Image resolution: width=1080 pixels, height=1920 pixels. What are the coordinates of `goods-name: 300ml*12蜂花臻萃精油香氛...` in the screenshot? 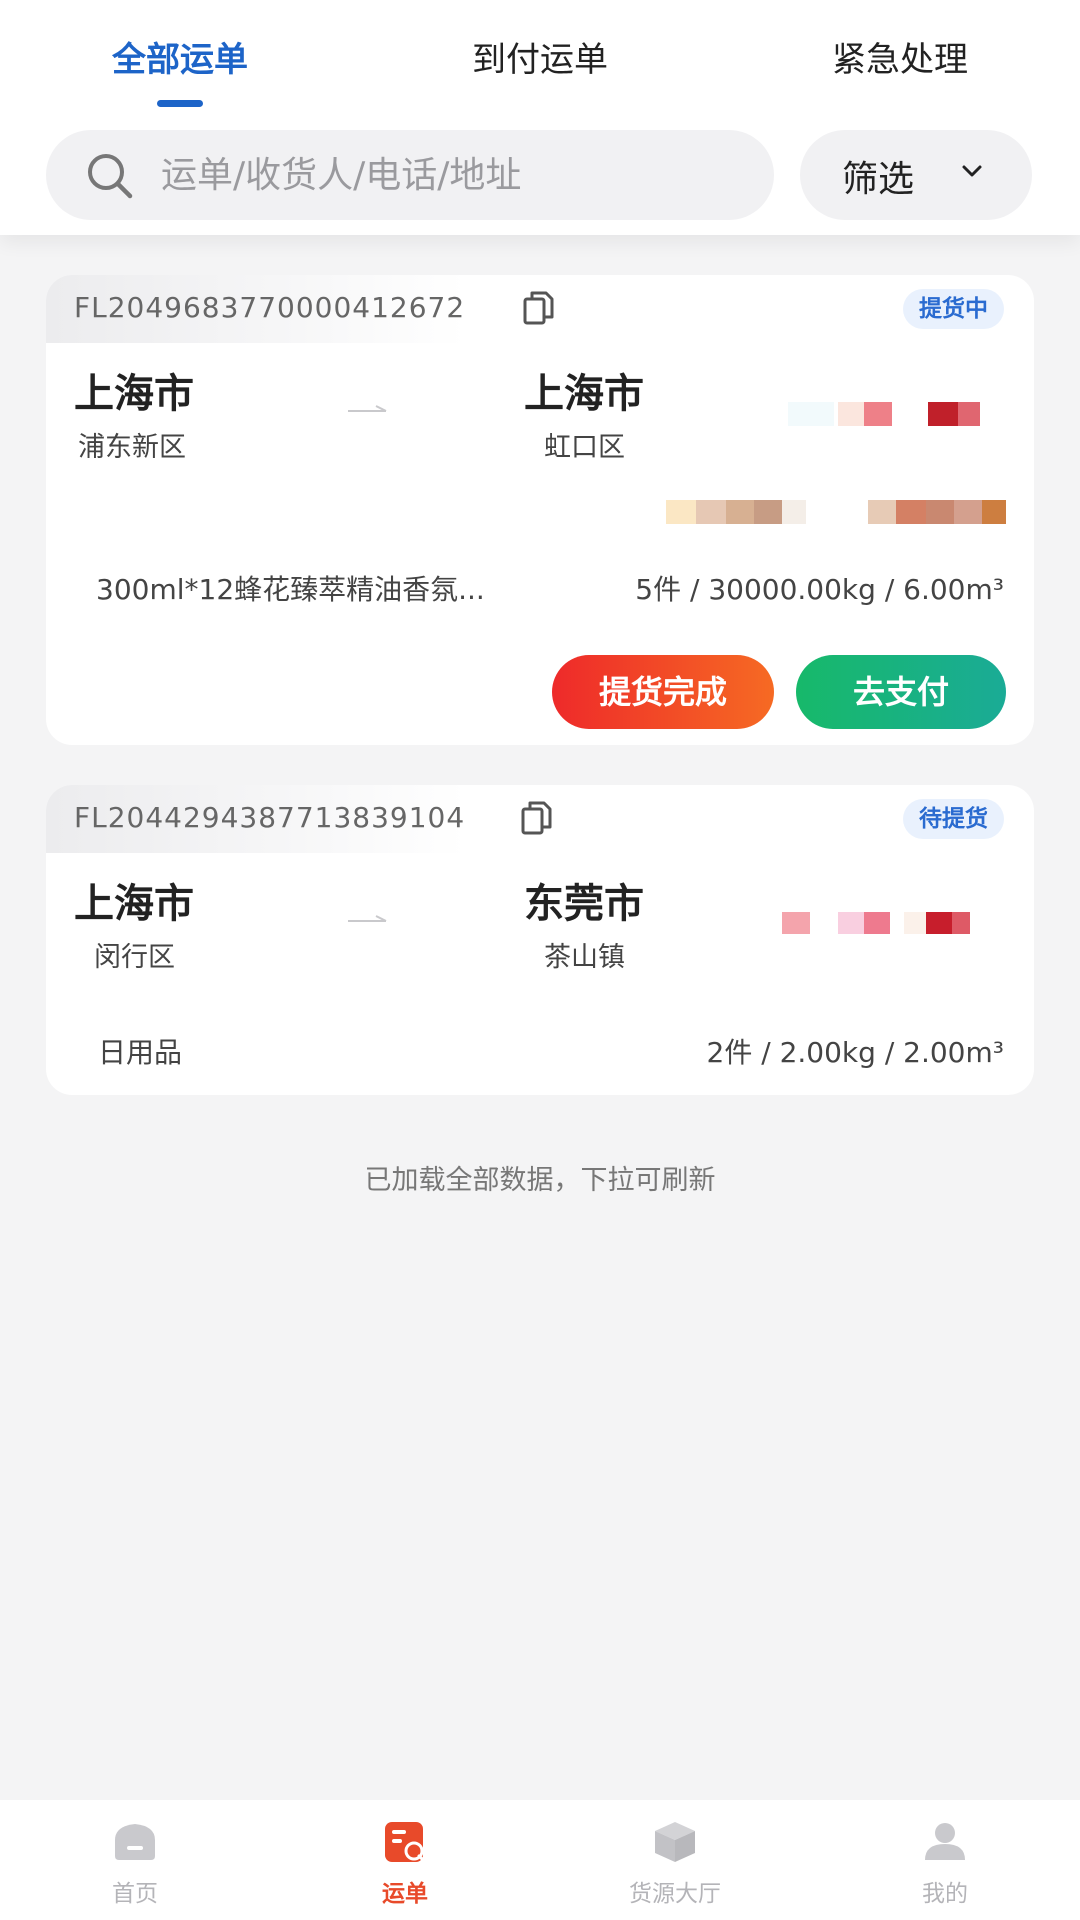 It's located at (290, 589).